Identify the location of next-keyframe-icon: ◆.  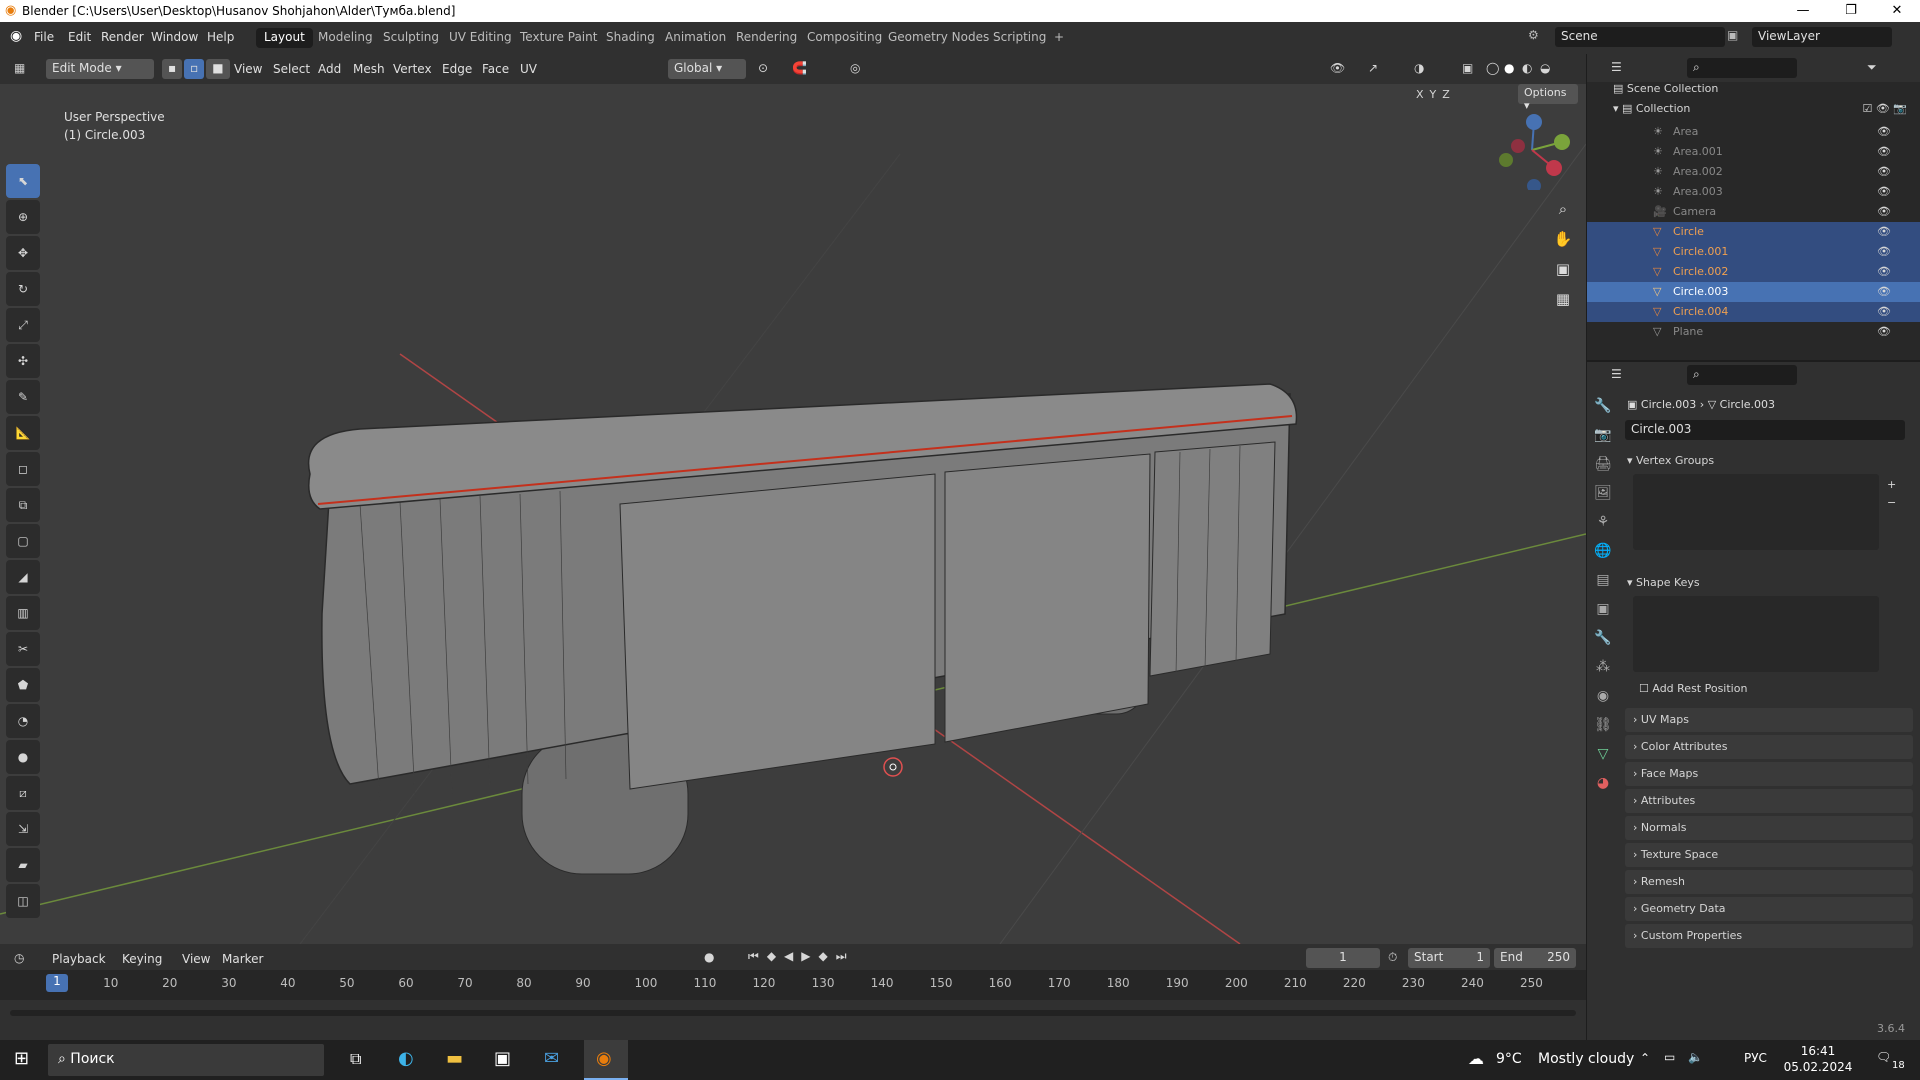
(823, 956).